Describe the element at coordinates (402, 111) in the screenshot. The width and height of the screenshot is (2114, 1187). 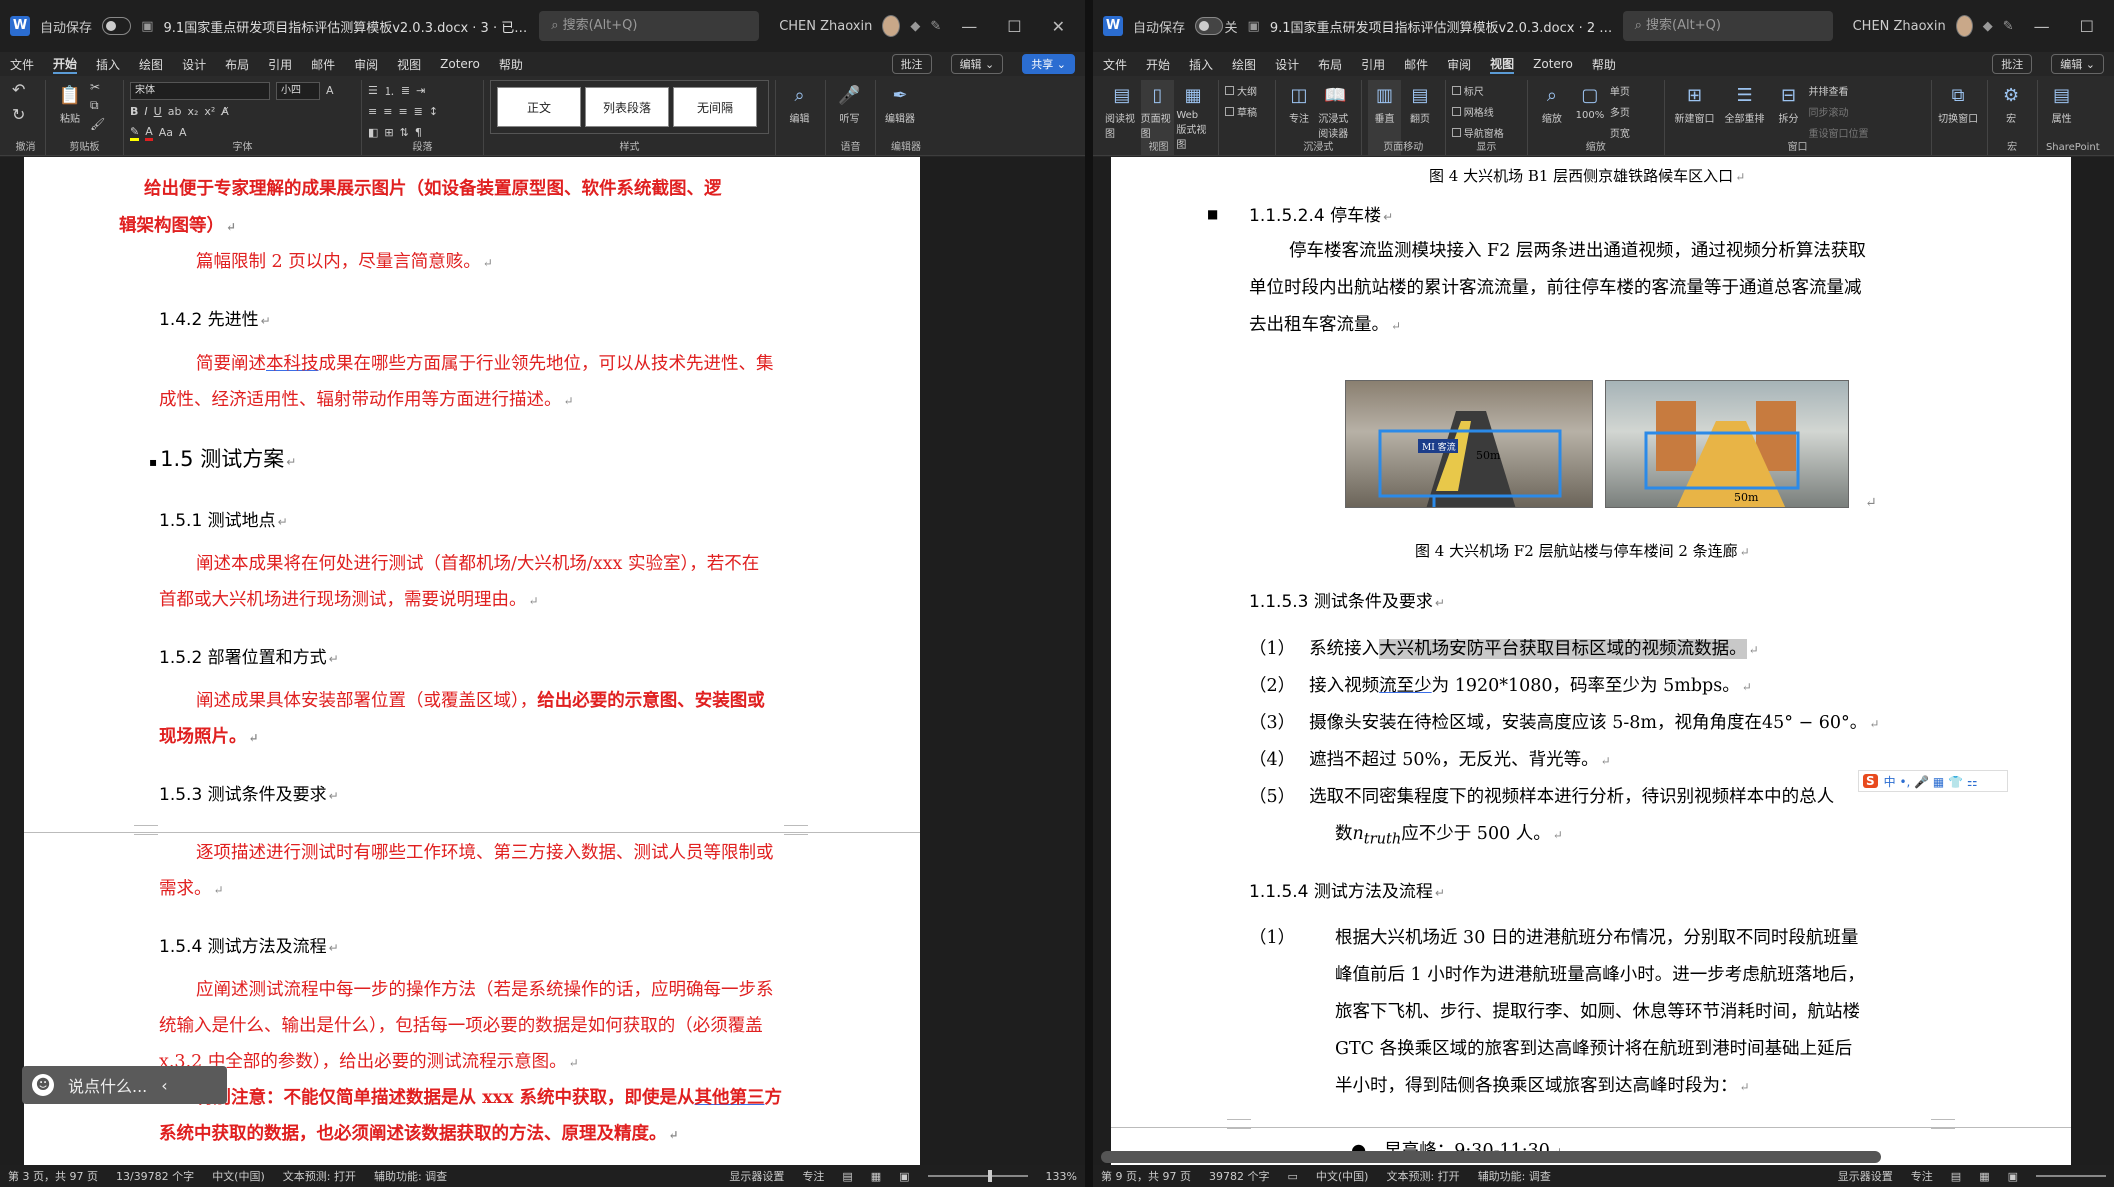
I see `align-right-icon: ≡` at that location.